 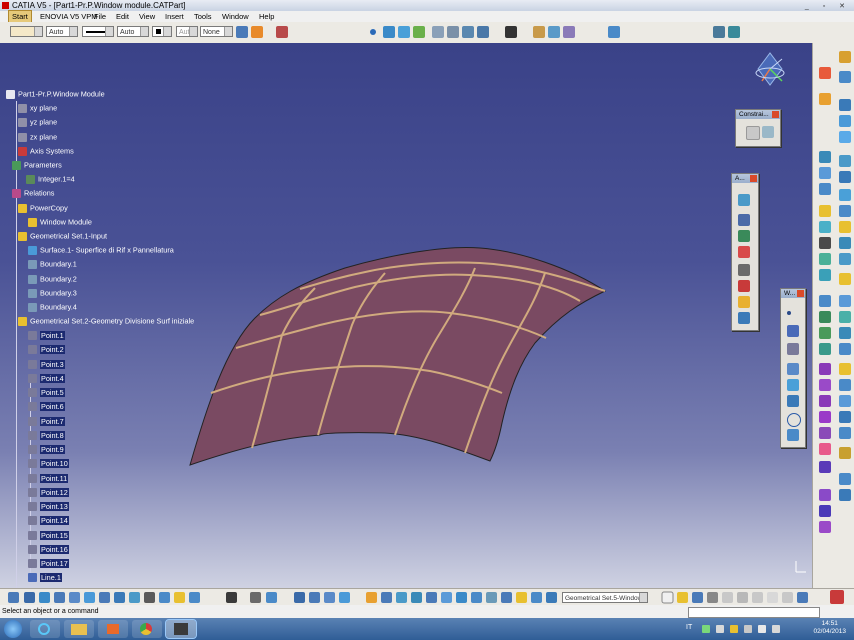 What do you see at coordinates (793, 401) in the screenshot?
I see `offset-icon` at bounding box center [793, 401].